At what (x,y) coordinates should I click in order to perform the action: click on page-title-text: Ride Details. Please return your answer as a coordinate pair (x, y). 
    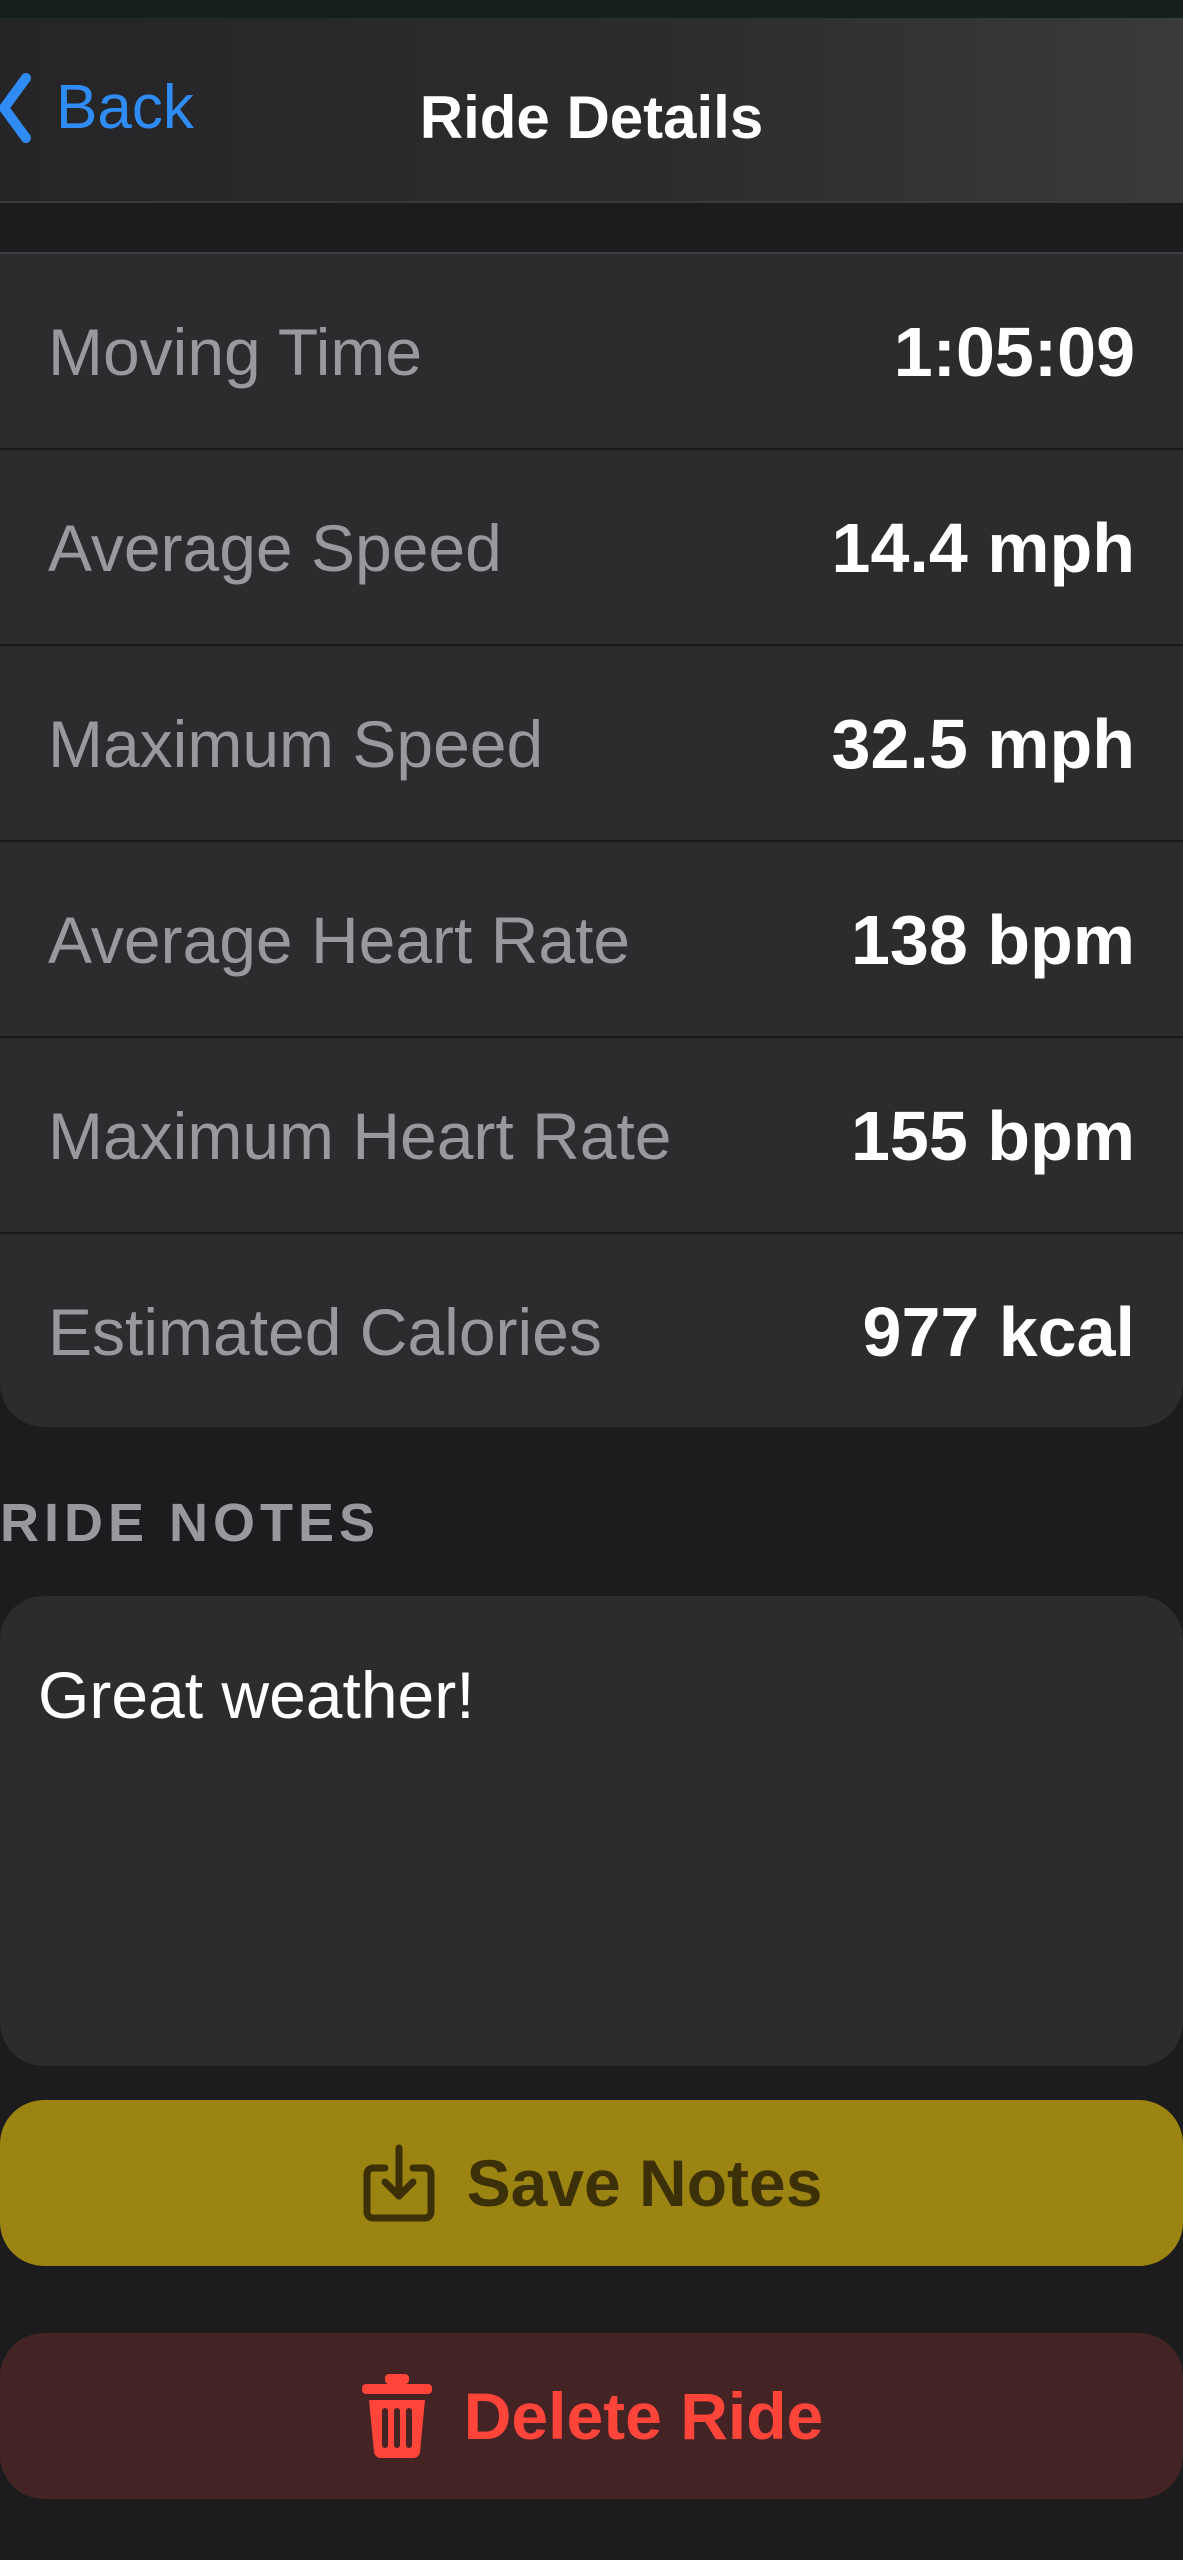
    Looking at the image, I should click on (591, 117).